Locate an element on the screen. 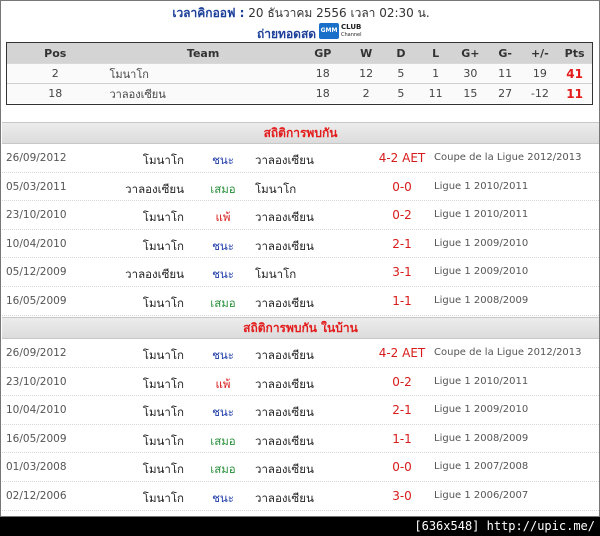 This screenshot has height=536, width=600. h2h-section-title: สถิติการพบกัน is located at coordinates (300, 133).